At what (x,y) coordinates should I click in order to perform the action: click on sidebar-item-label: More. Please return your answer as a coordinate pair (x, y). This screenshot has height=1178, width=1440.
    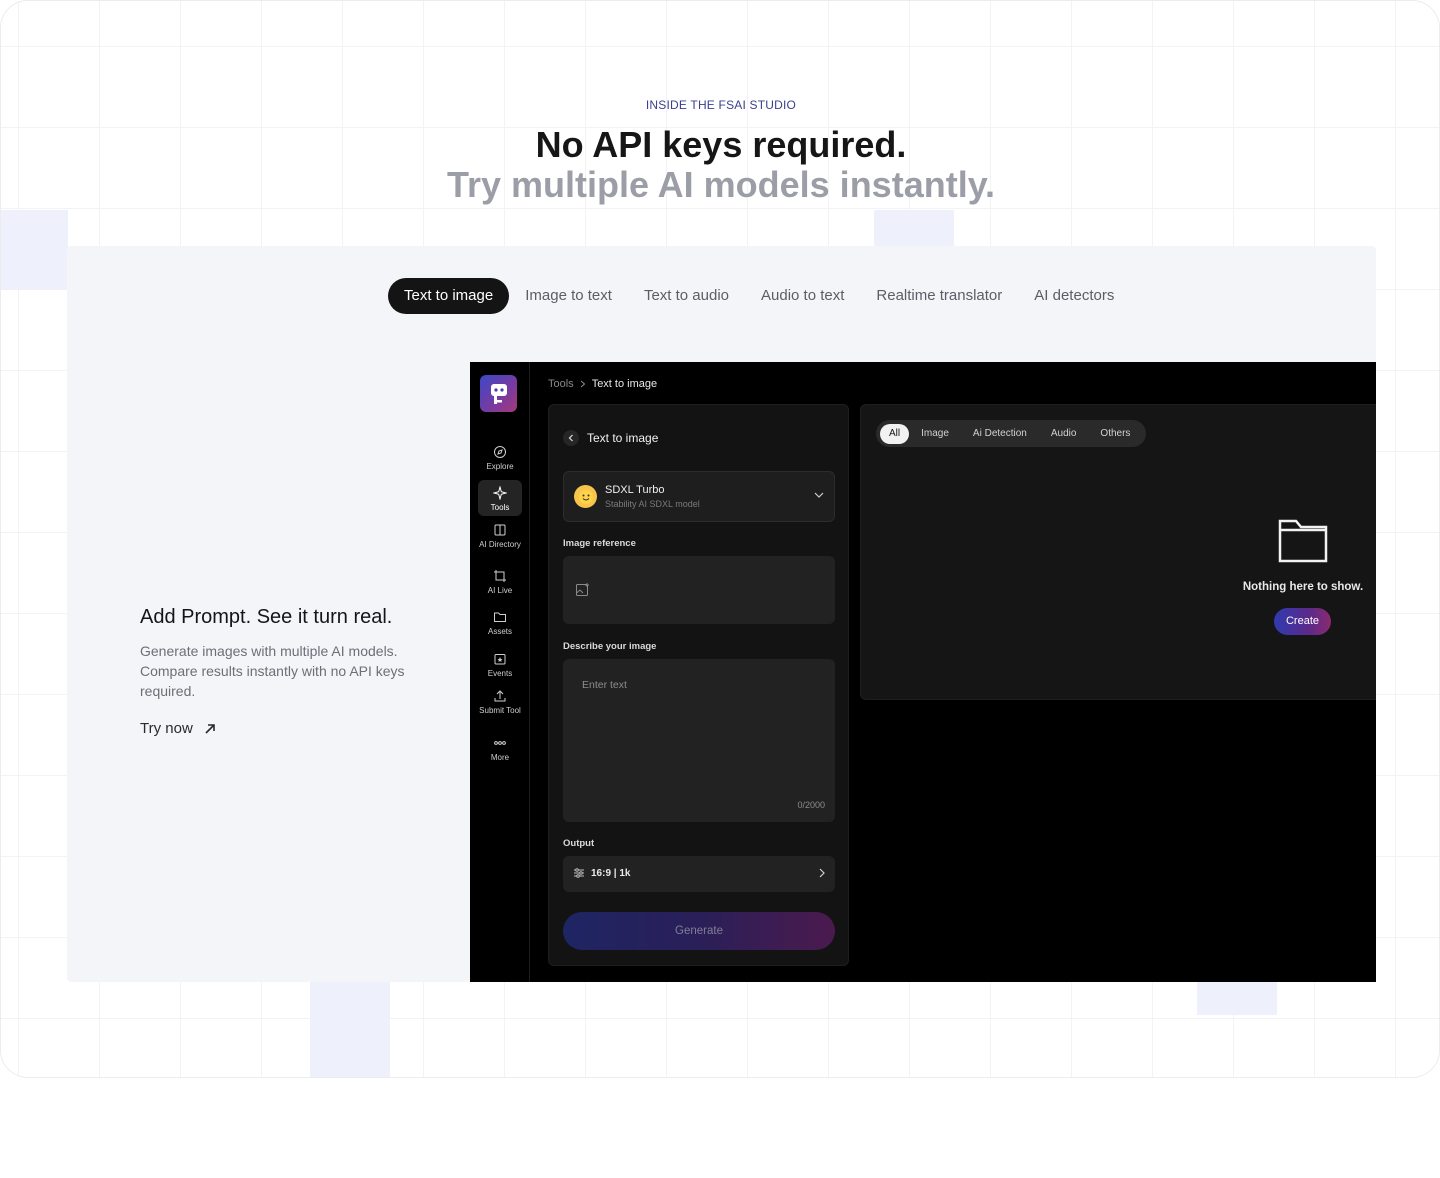
    Looking at the image, I should click on (500, 757).